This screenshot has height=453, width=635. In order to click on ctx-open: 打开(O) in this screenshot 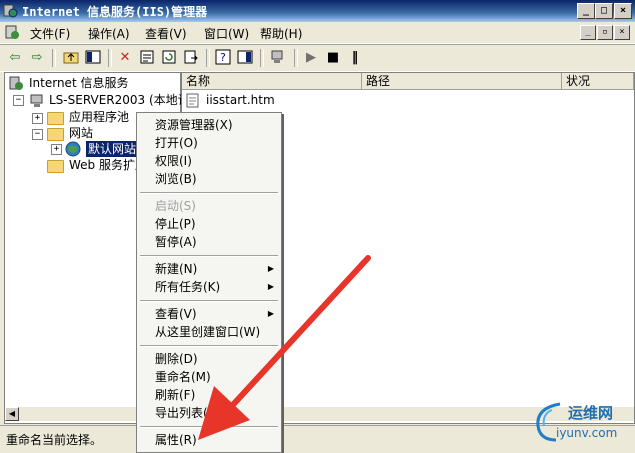, I will do `click(209, 143)`.